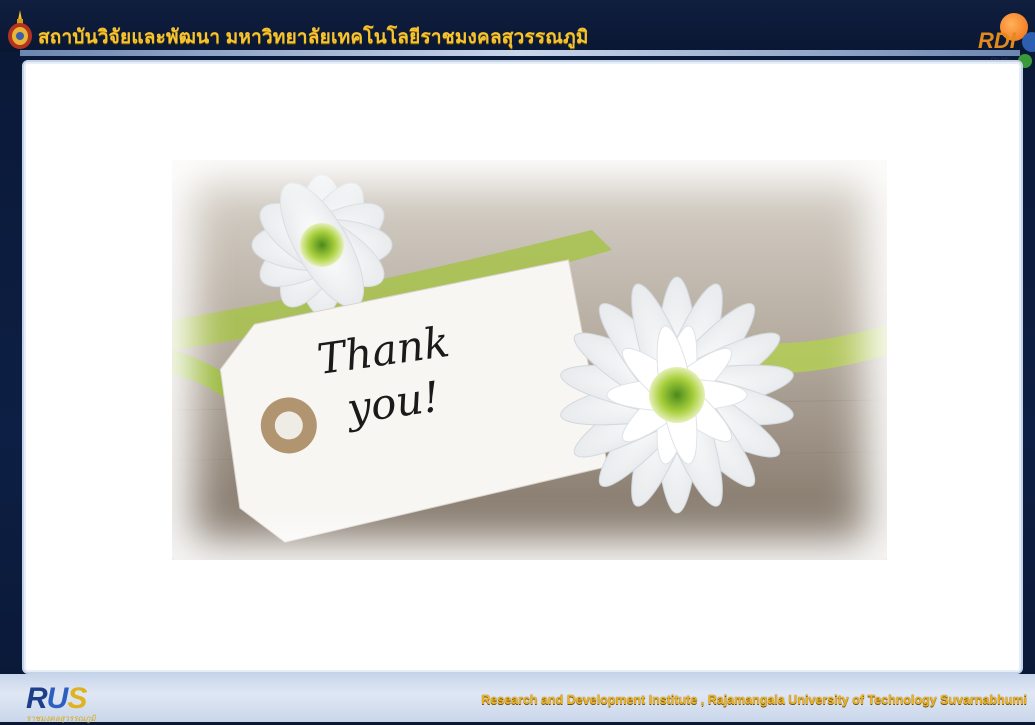 The width and height of the screenshot is (1035, 725). Describe the element at coordinates (393, 402) in the screenshot. I see `tag-text-line2: you!` at that location.